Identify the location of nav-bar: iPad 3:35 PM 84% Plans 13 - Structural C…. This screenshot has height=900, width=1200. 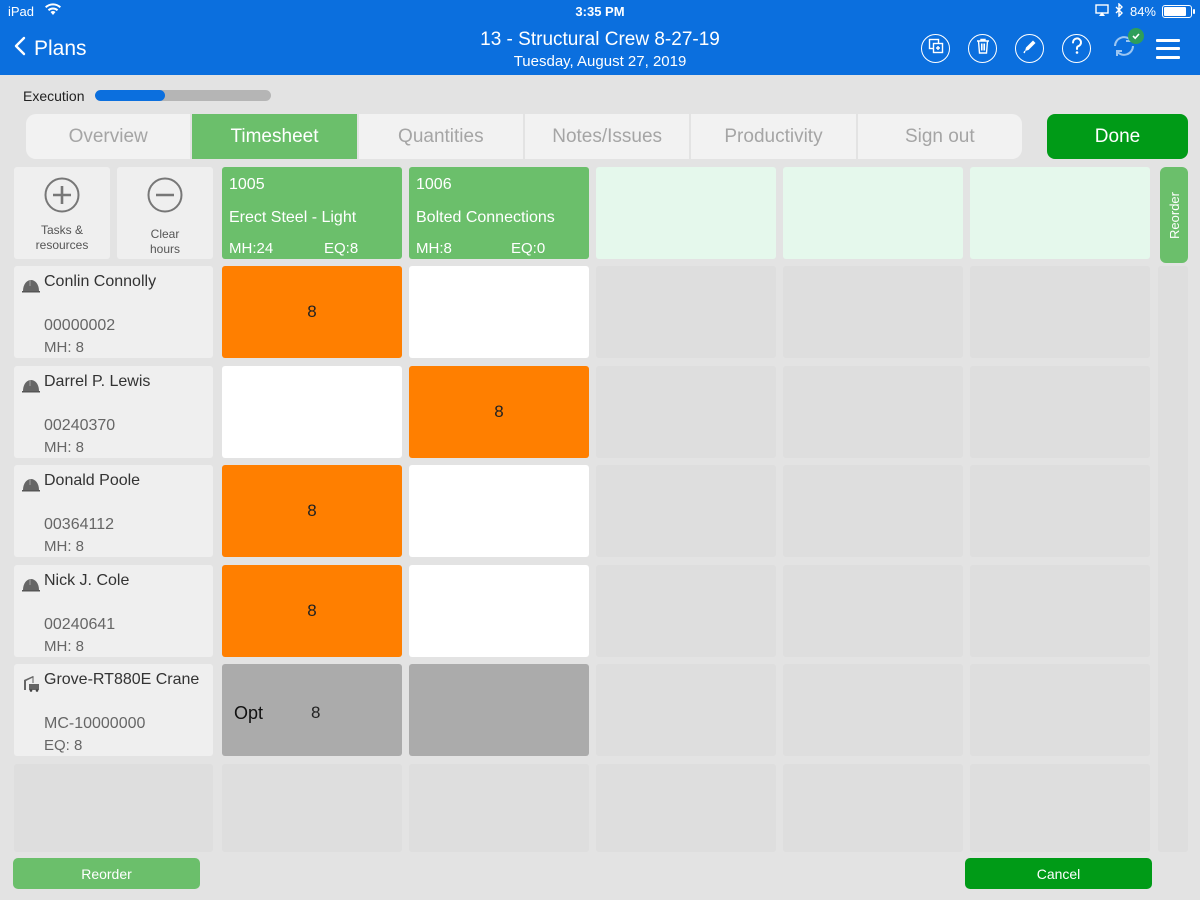
(600, 37).